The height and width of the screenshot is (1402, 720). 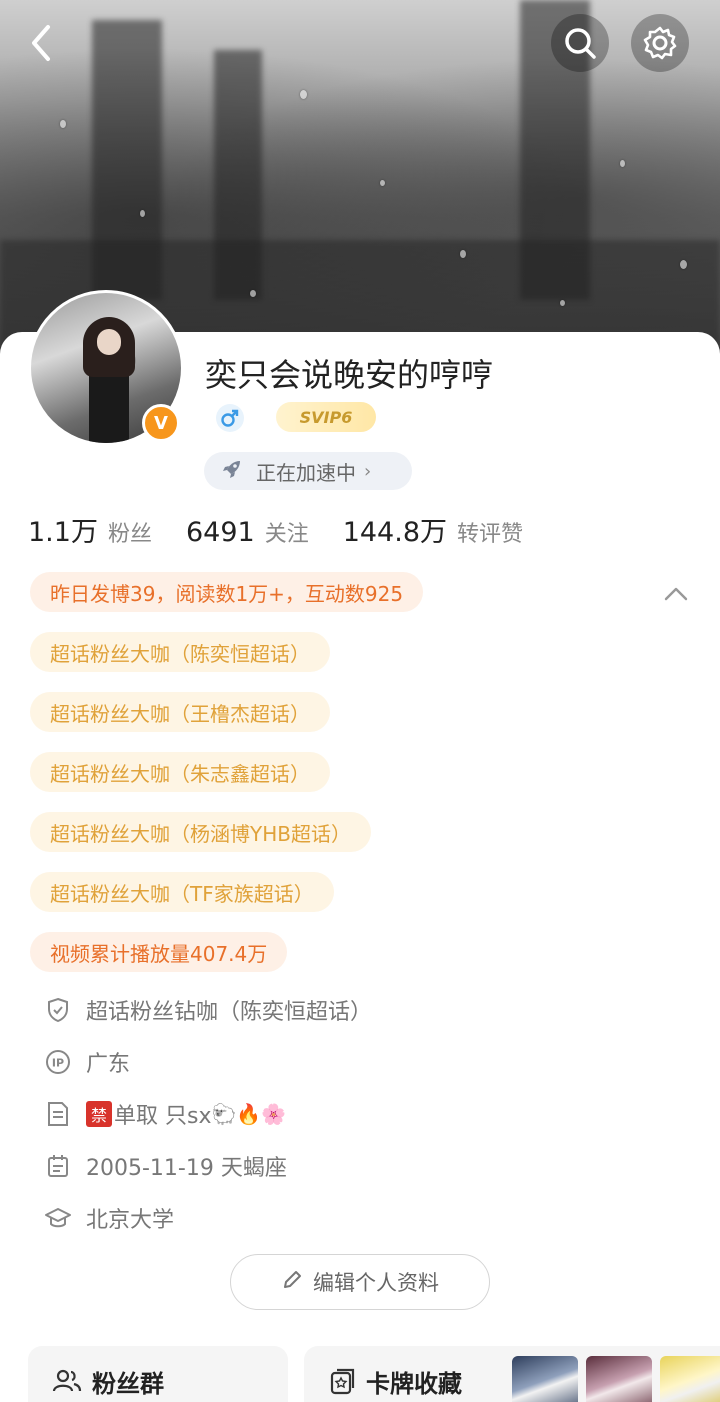 I want to click on search-icon, so click(x=580, y=43).